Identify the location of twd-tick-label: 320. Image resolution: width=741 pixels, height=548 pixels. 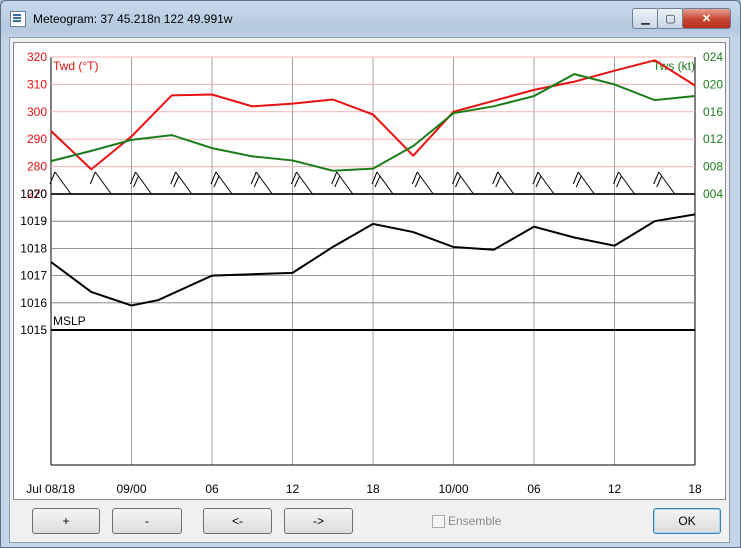
(37, 57).